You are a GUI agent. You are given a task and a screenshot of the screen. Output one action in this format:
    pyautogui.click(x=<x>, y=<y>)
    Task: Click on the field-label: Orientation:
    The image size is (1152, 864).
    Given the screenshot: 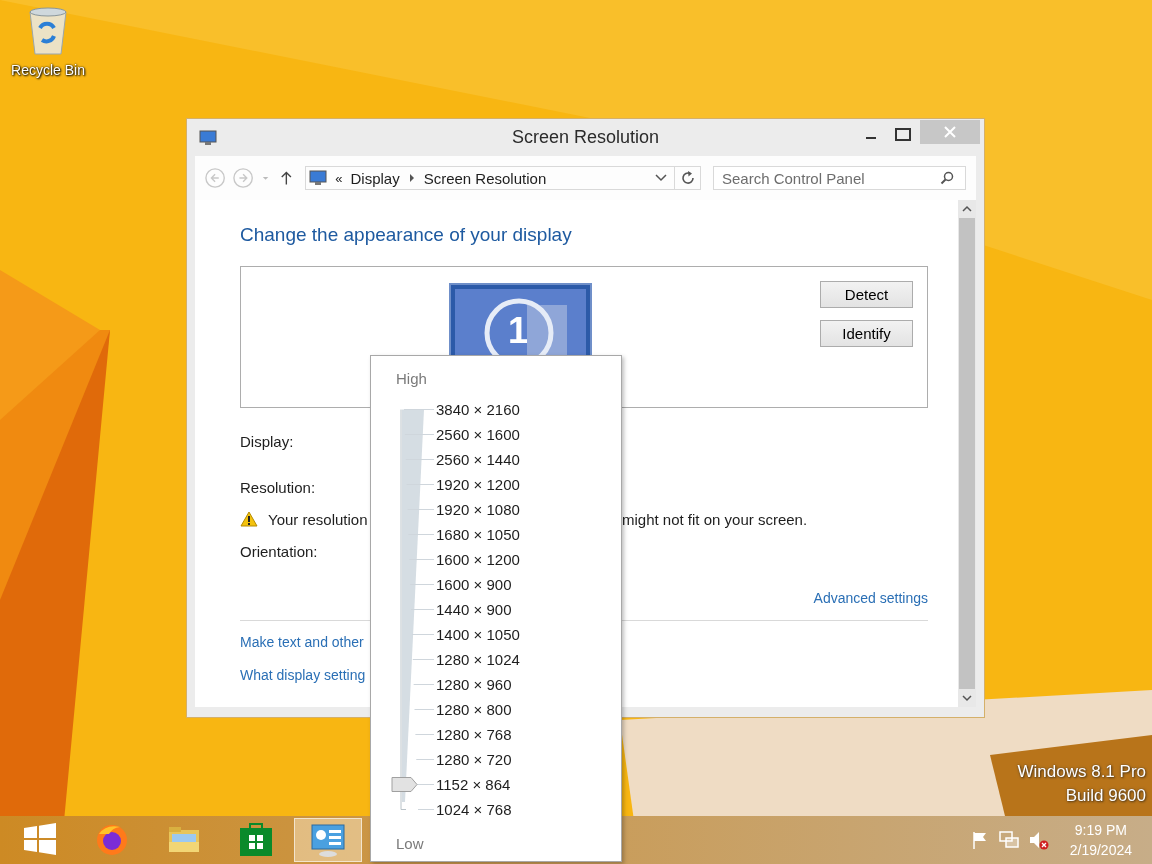 What is the action you would take?
    pyautogui.click(x=279, y=551)
    